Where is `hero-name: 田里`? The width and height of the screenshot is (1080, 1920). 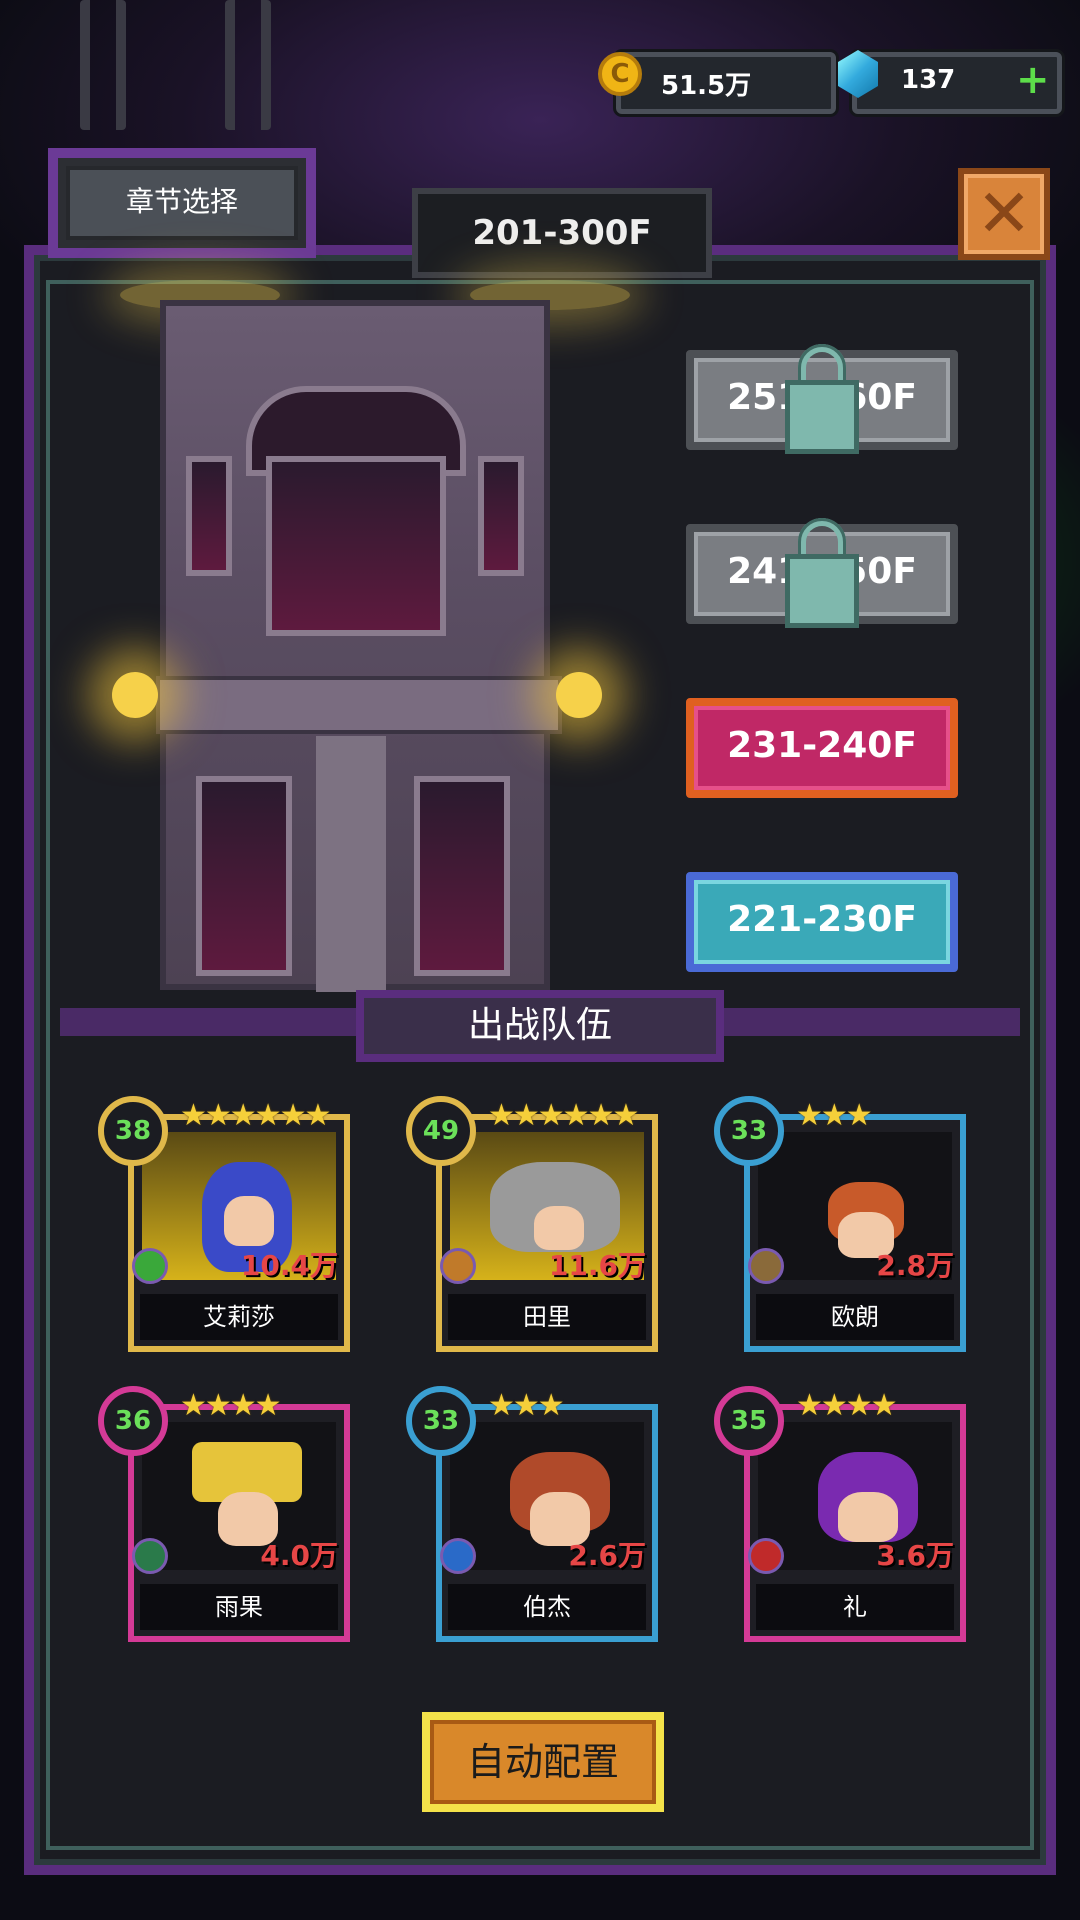
hero-name: 田里 is located at coordinates (547, 1317).